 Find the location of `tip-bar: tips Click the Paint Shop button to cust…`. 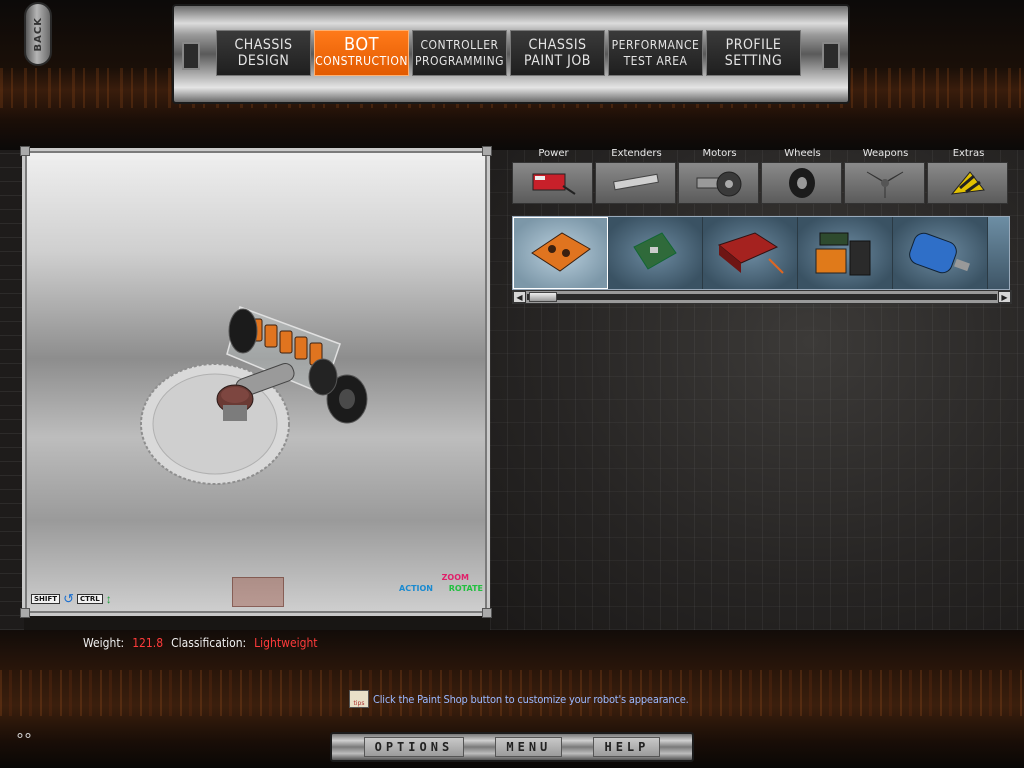

tip-bar: tips Click the Paint Shop button to cust… is located at coordinates (519, 699).